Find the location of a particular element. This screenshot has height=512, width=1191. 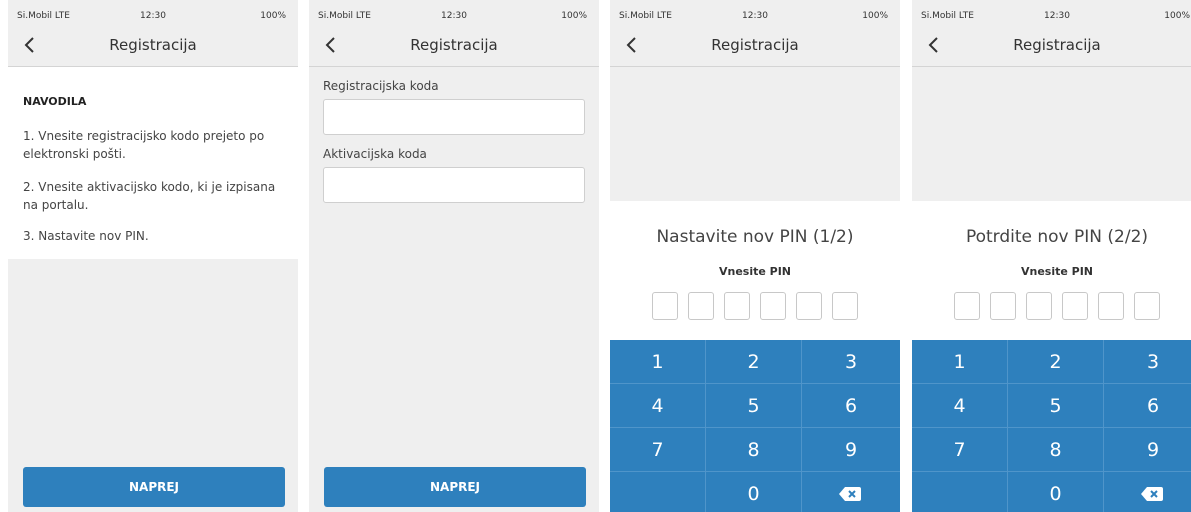

instruction-step: 3. Nastavite nov PIN. is located at coordinates (86, 236).